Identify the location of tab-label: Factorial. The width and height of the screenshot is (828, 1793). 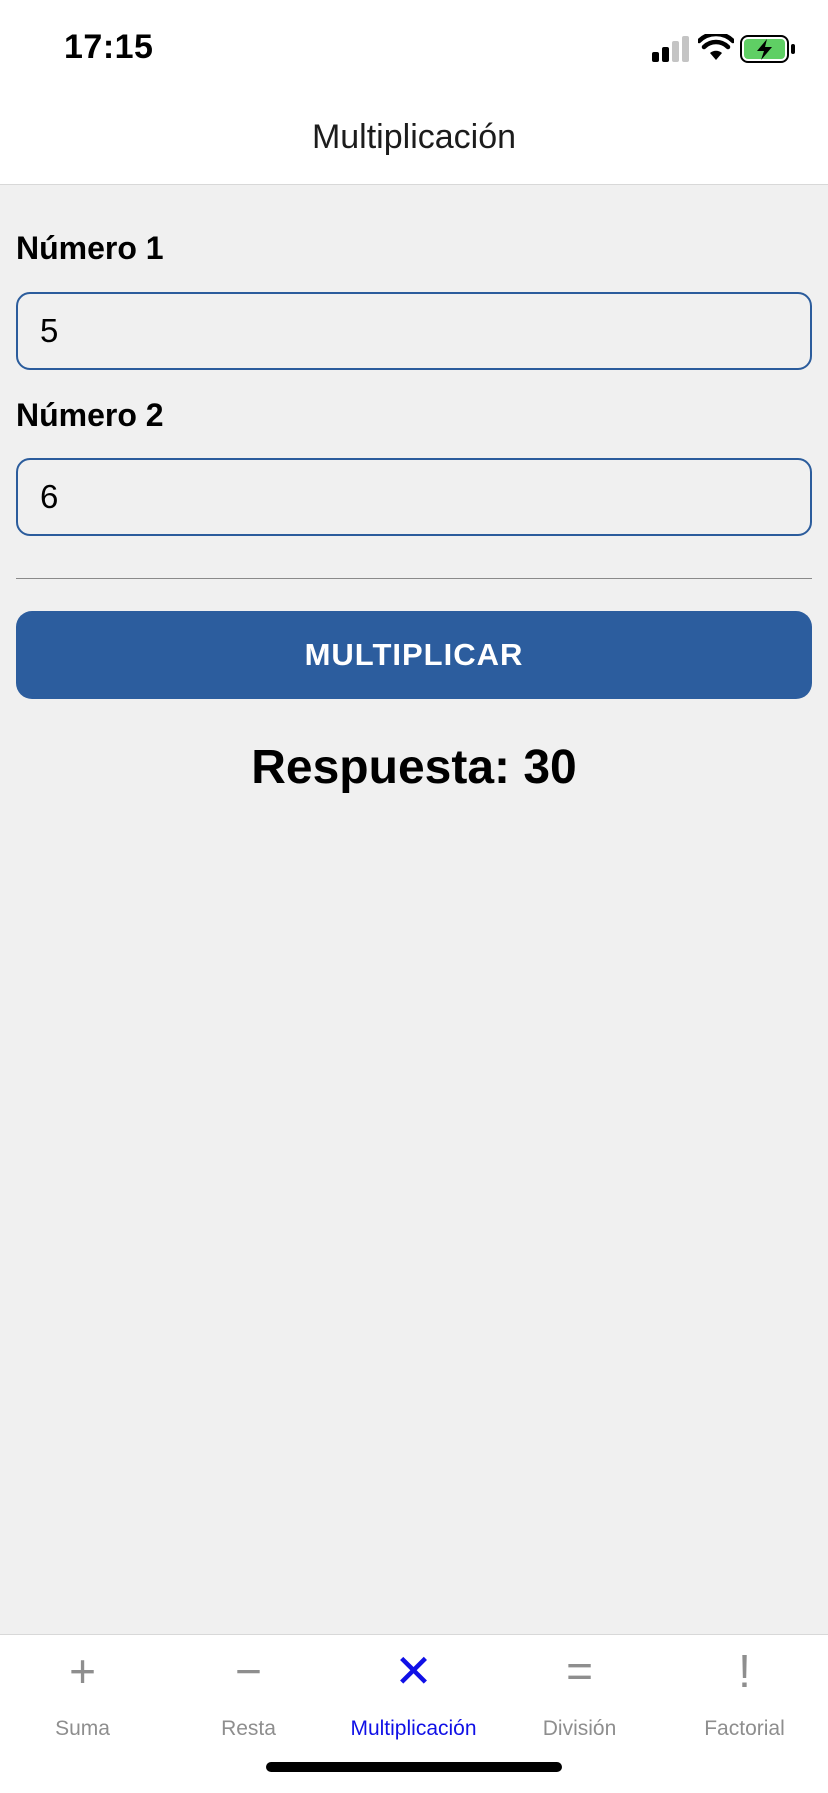
(744, 1728).